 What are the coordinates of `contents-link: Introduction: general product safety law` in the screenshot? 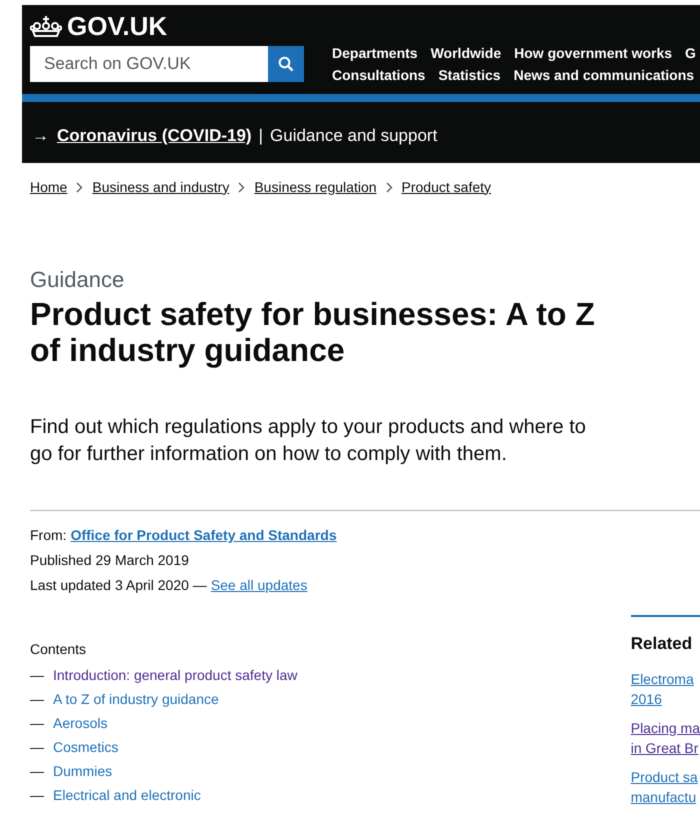 It's located at (175, 675).